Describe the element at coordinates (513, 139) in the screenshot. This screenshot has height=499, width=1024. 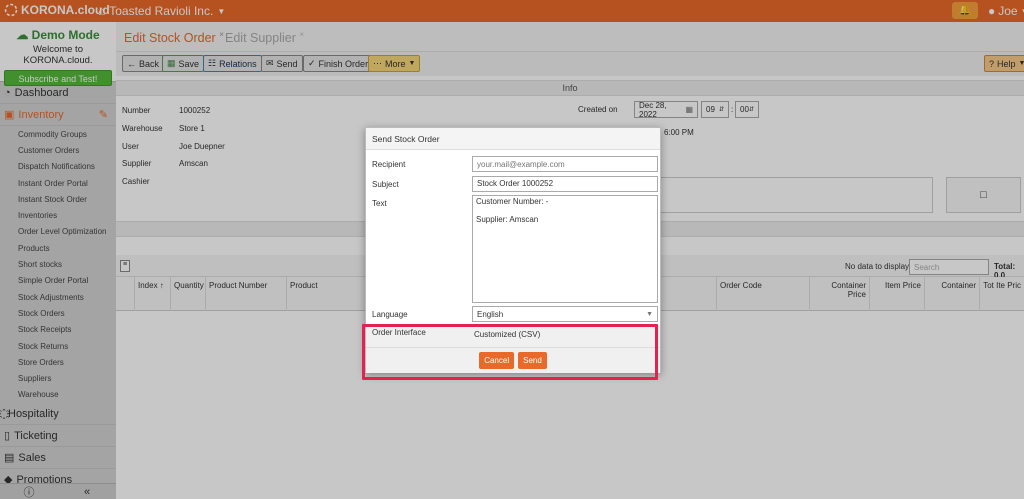
I see `dialog-title: Send Stock Order` at that location.